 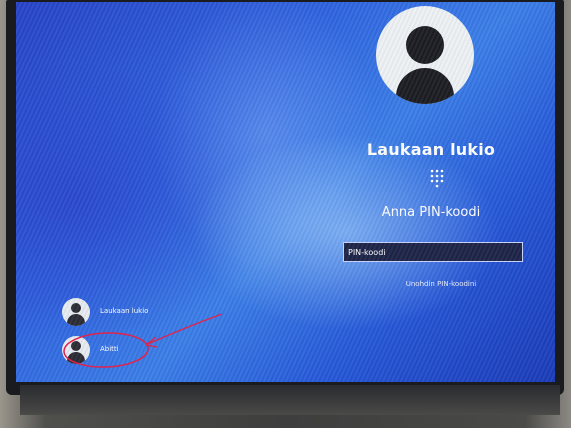 I want to click on user-tile-abitti: Abitti, so click(x=122, y=351).